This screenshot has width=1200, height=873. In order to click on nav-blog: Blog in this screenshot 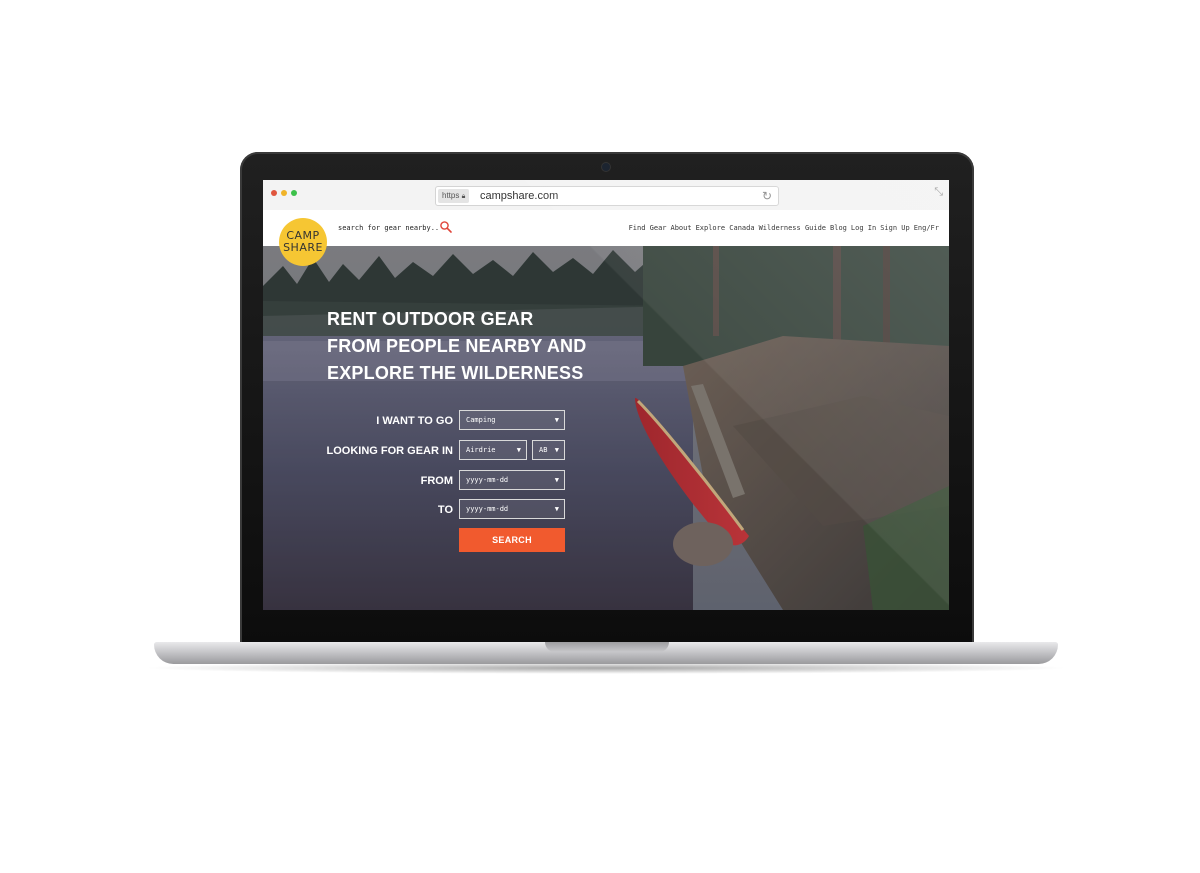, I will do `click(838, 228)`.